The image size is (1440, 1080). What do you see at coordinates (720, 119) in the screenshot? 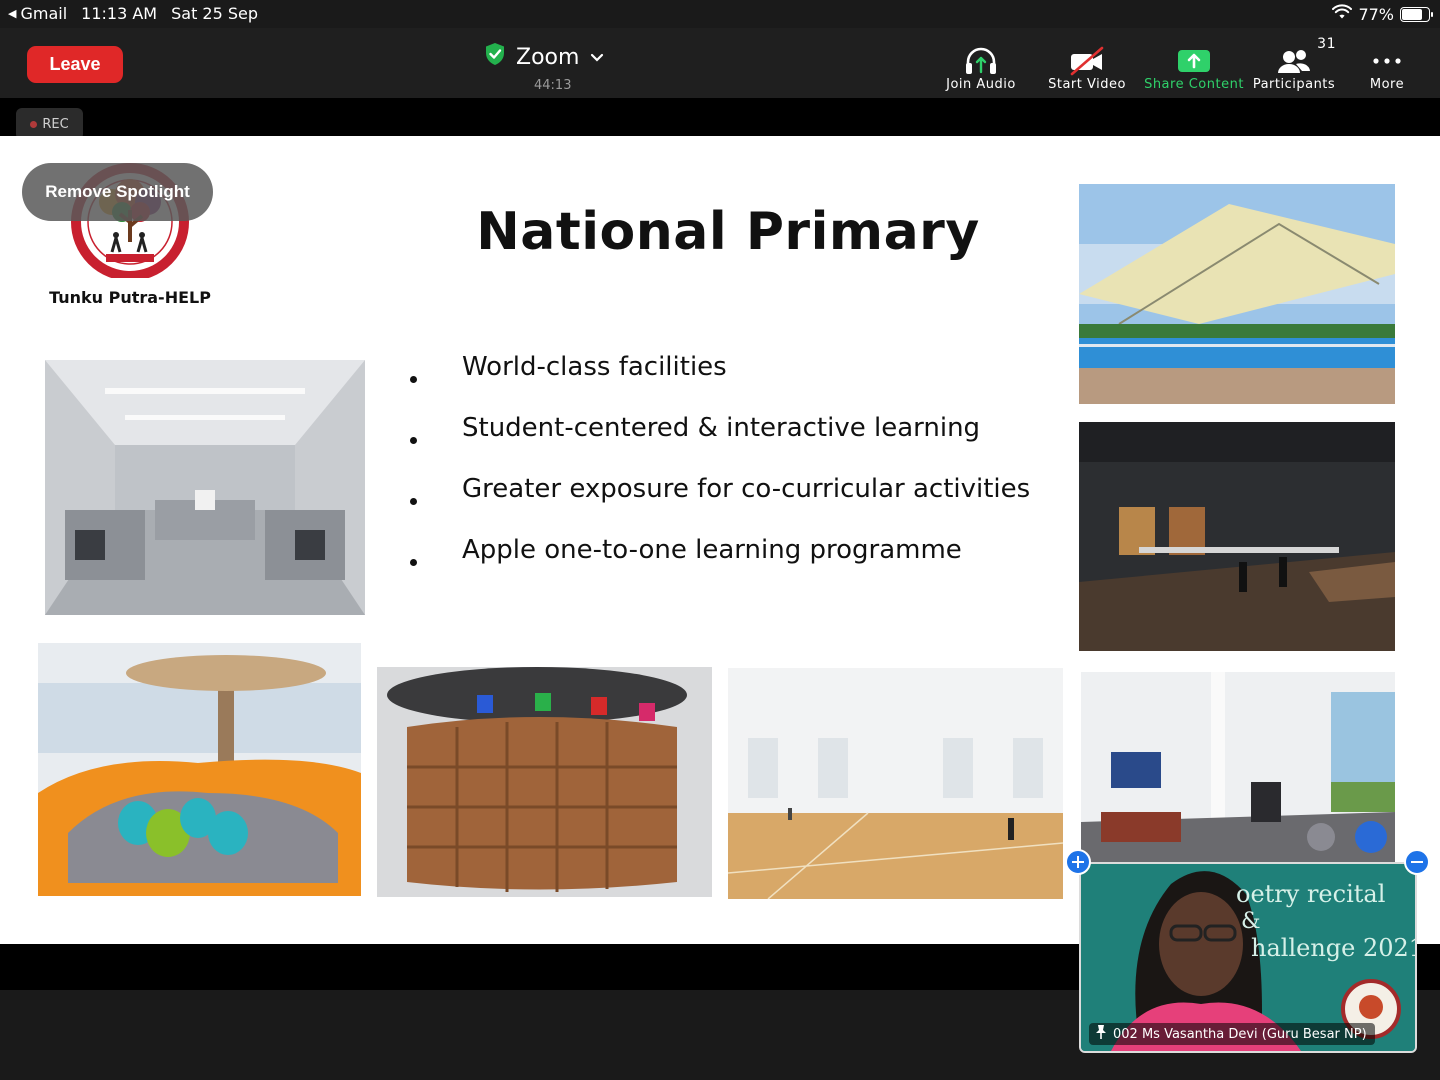
I see `recording-strip: REC` at bounding box center [720, 119].